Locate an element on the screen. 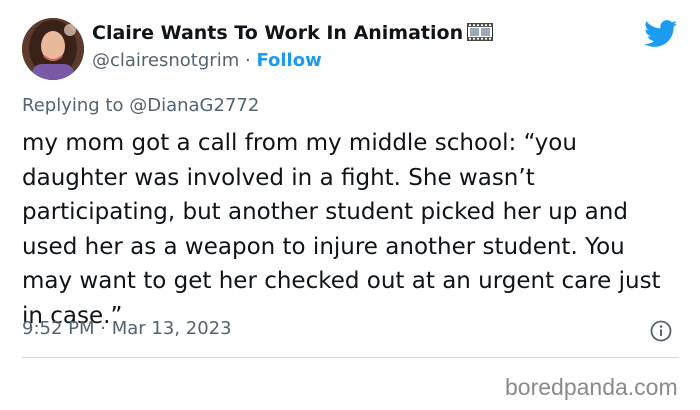 The image size is (700, 410). reply-prefix: Replying to is located at coordinates (73, 105).